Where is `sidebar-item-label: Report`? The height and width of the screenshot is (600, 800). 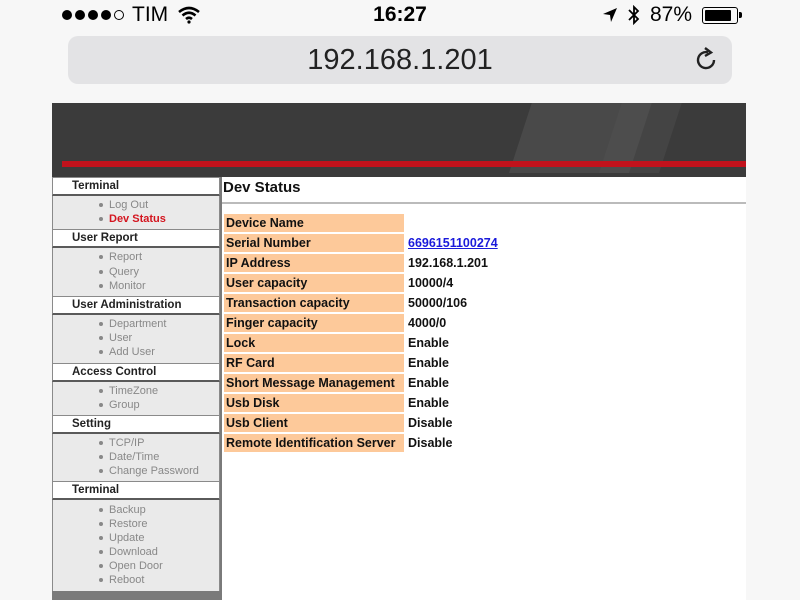
sidebar-item-label: Report is located at coordinates (126, 257).